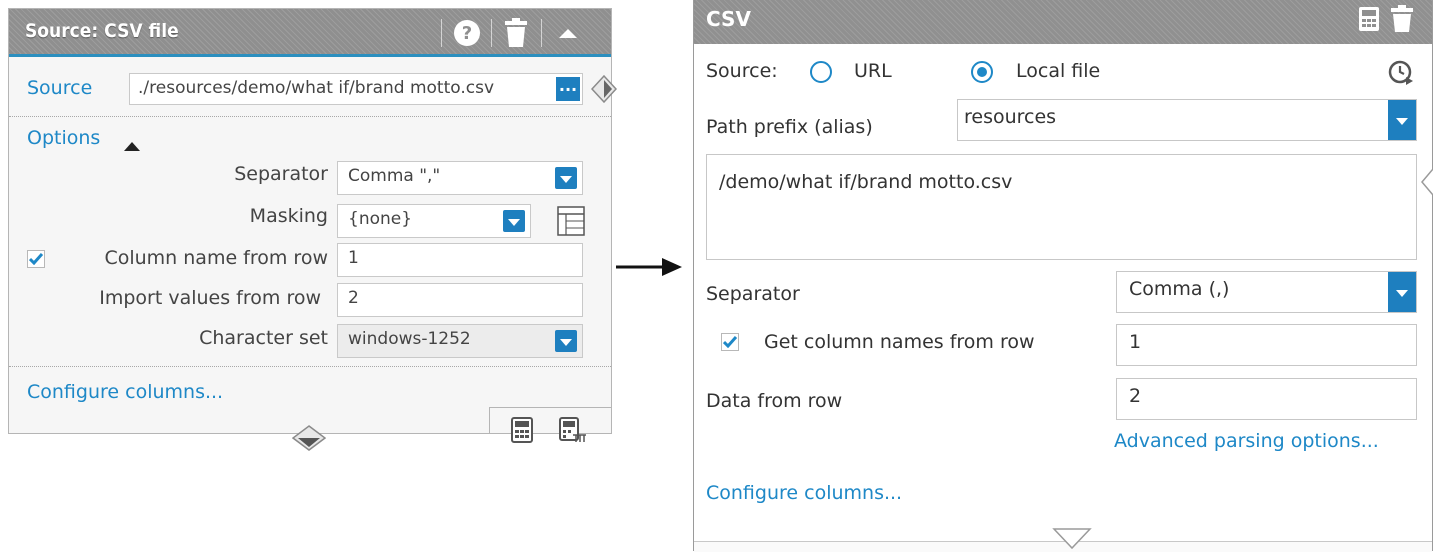 This screenshot has width=1437, height=554. What do you see at coordinates (873, 71) in the screenshot?
I see `radio-url-label: URL` at bounding box center [873, 71].